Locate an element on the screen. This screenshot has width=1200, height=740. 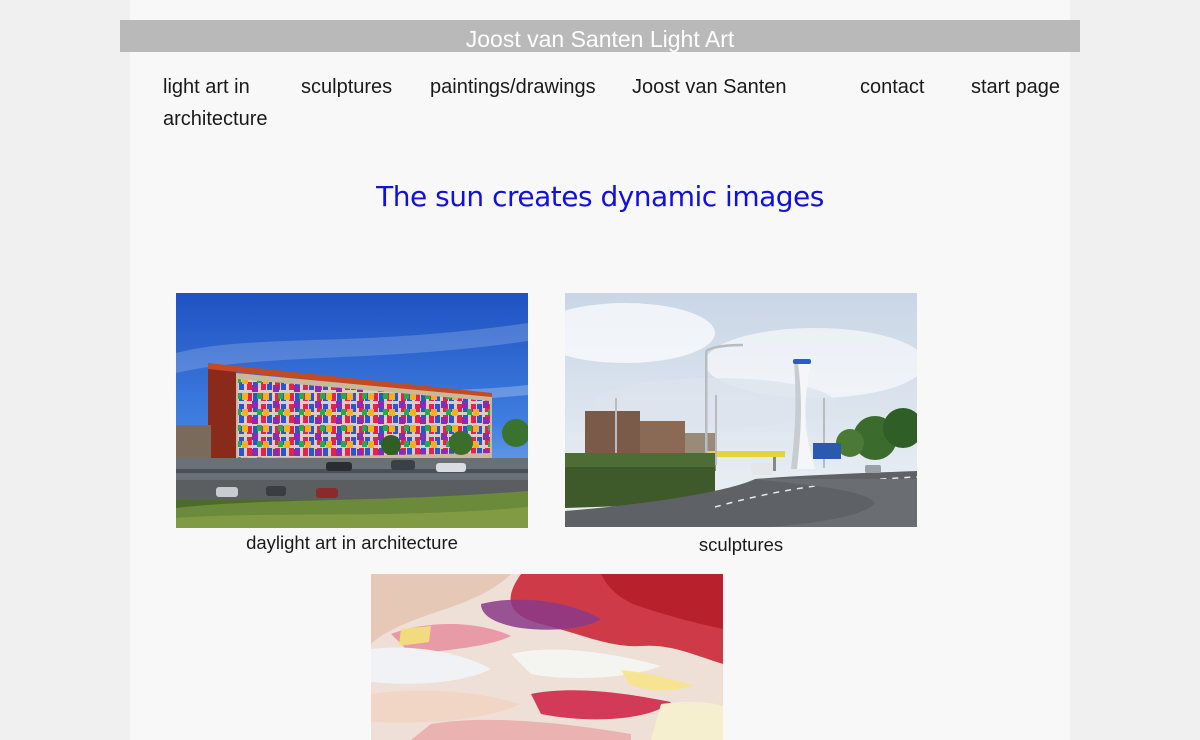
nav-link-sculptures: sculptures is located at coordinates (346, 87).